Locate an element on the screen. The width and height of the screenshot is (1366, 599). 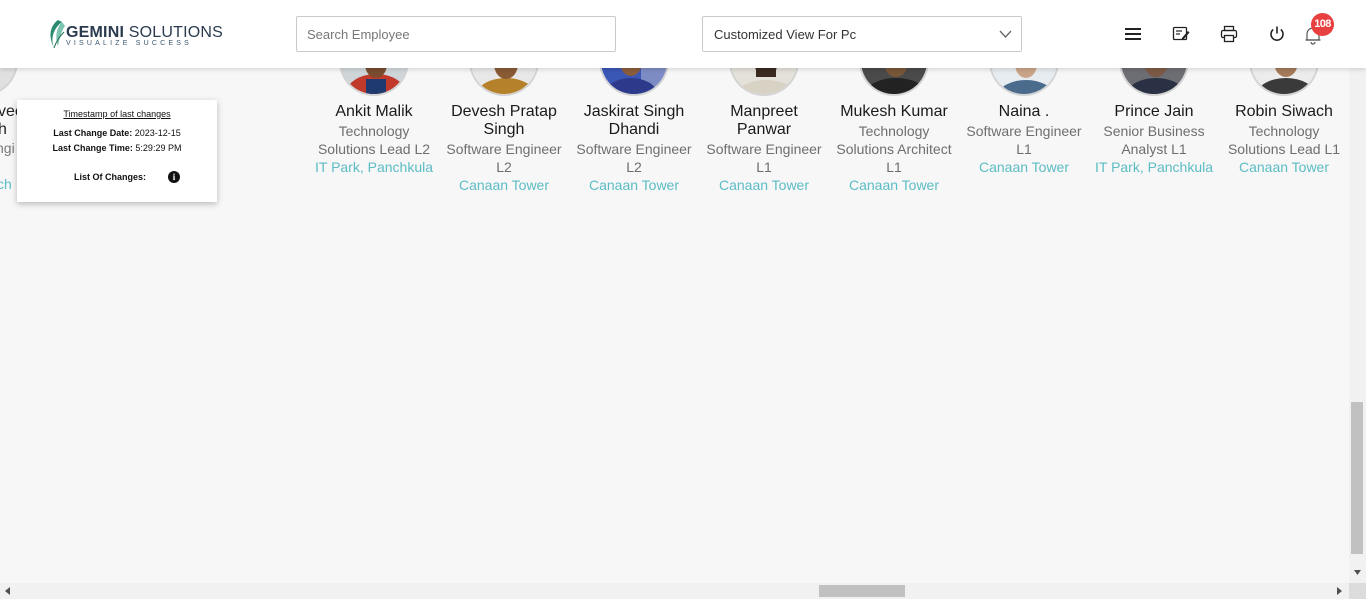
employee-role: Analyst L1 is located at coordinates (1154, 149).